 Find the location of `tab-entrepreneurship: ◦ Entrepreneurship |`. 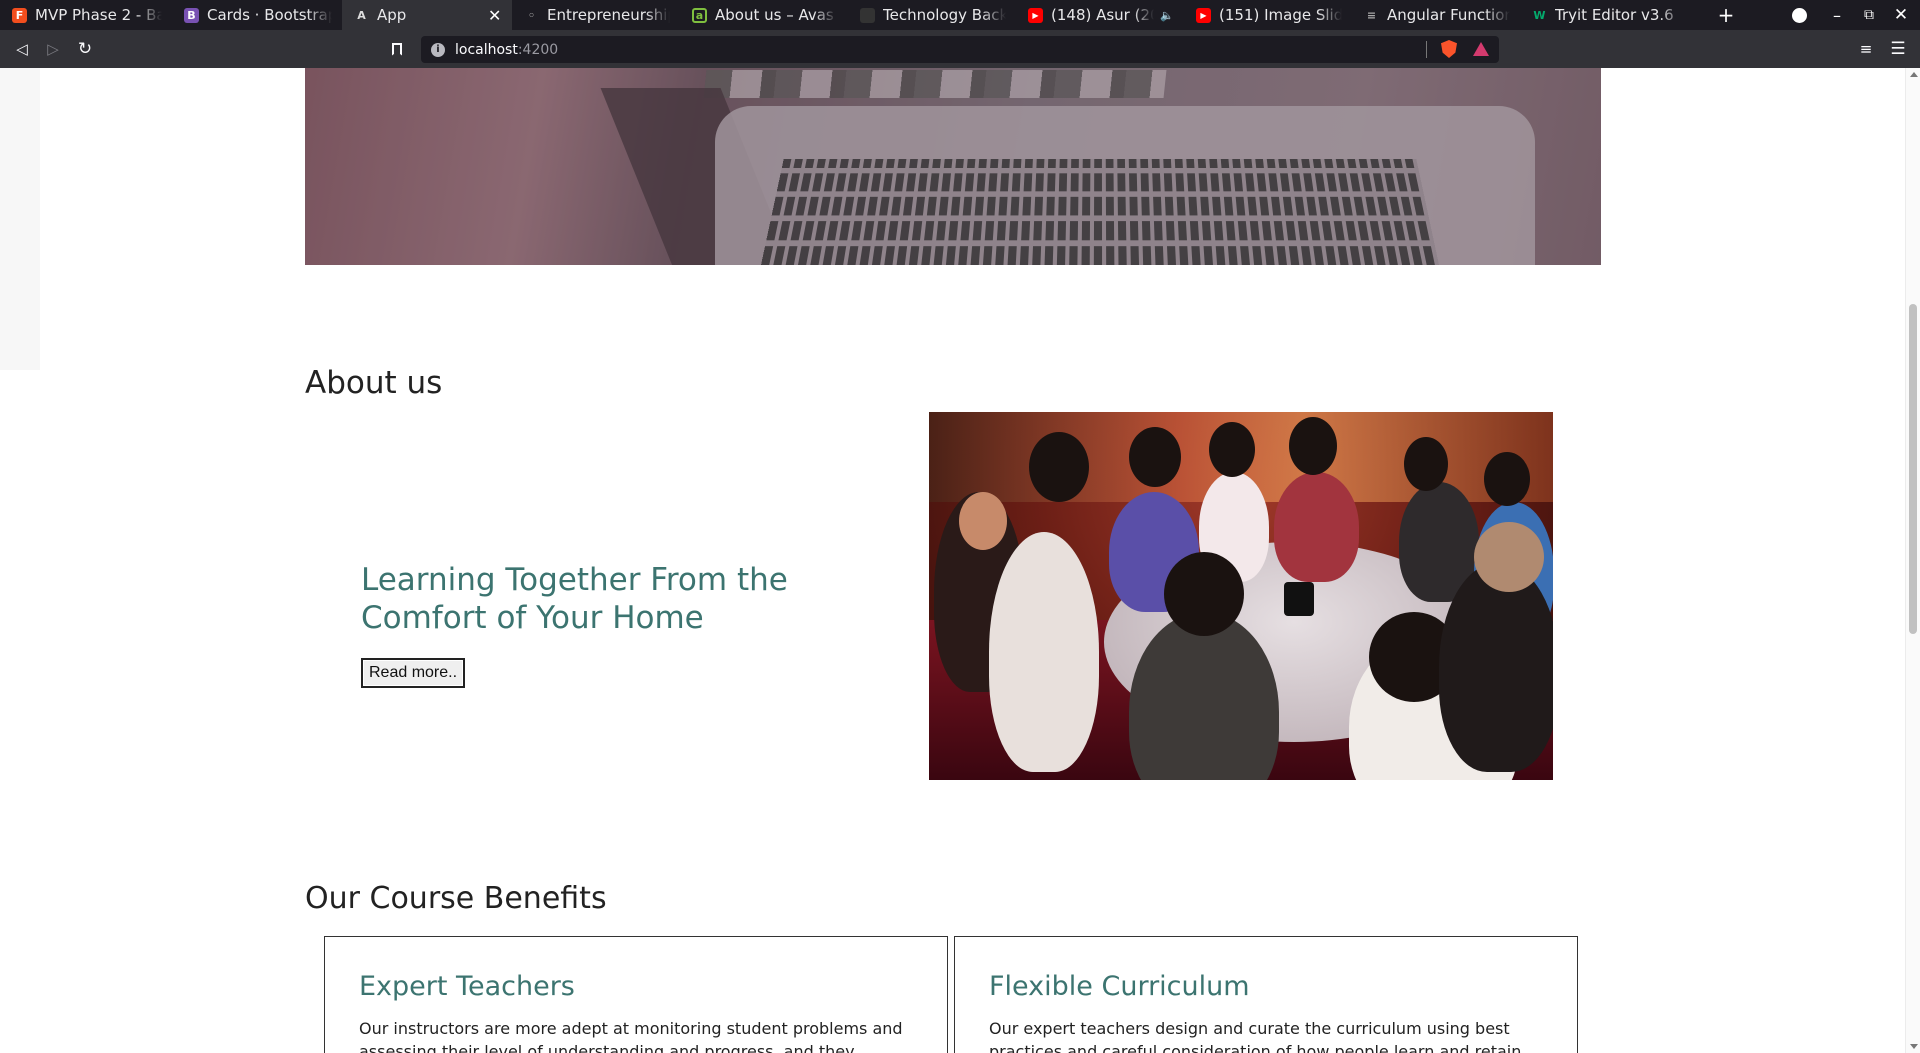

tab-entrepreneurship: ◦ Entrepreneurship | is located at coordinates (596, 15).